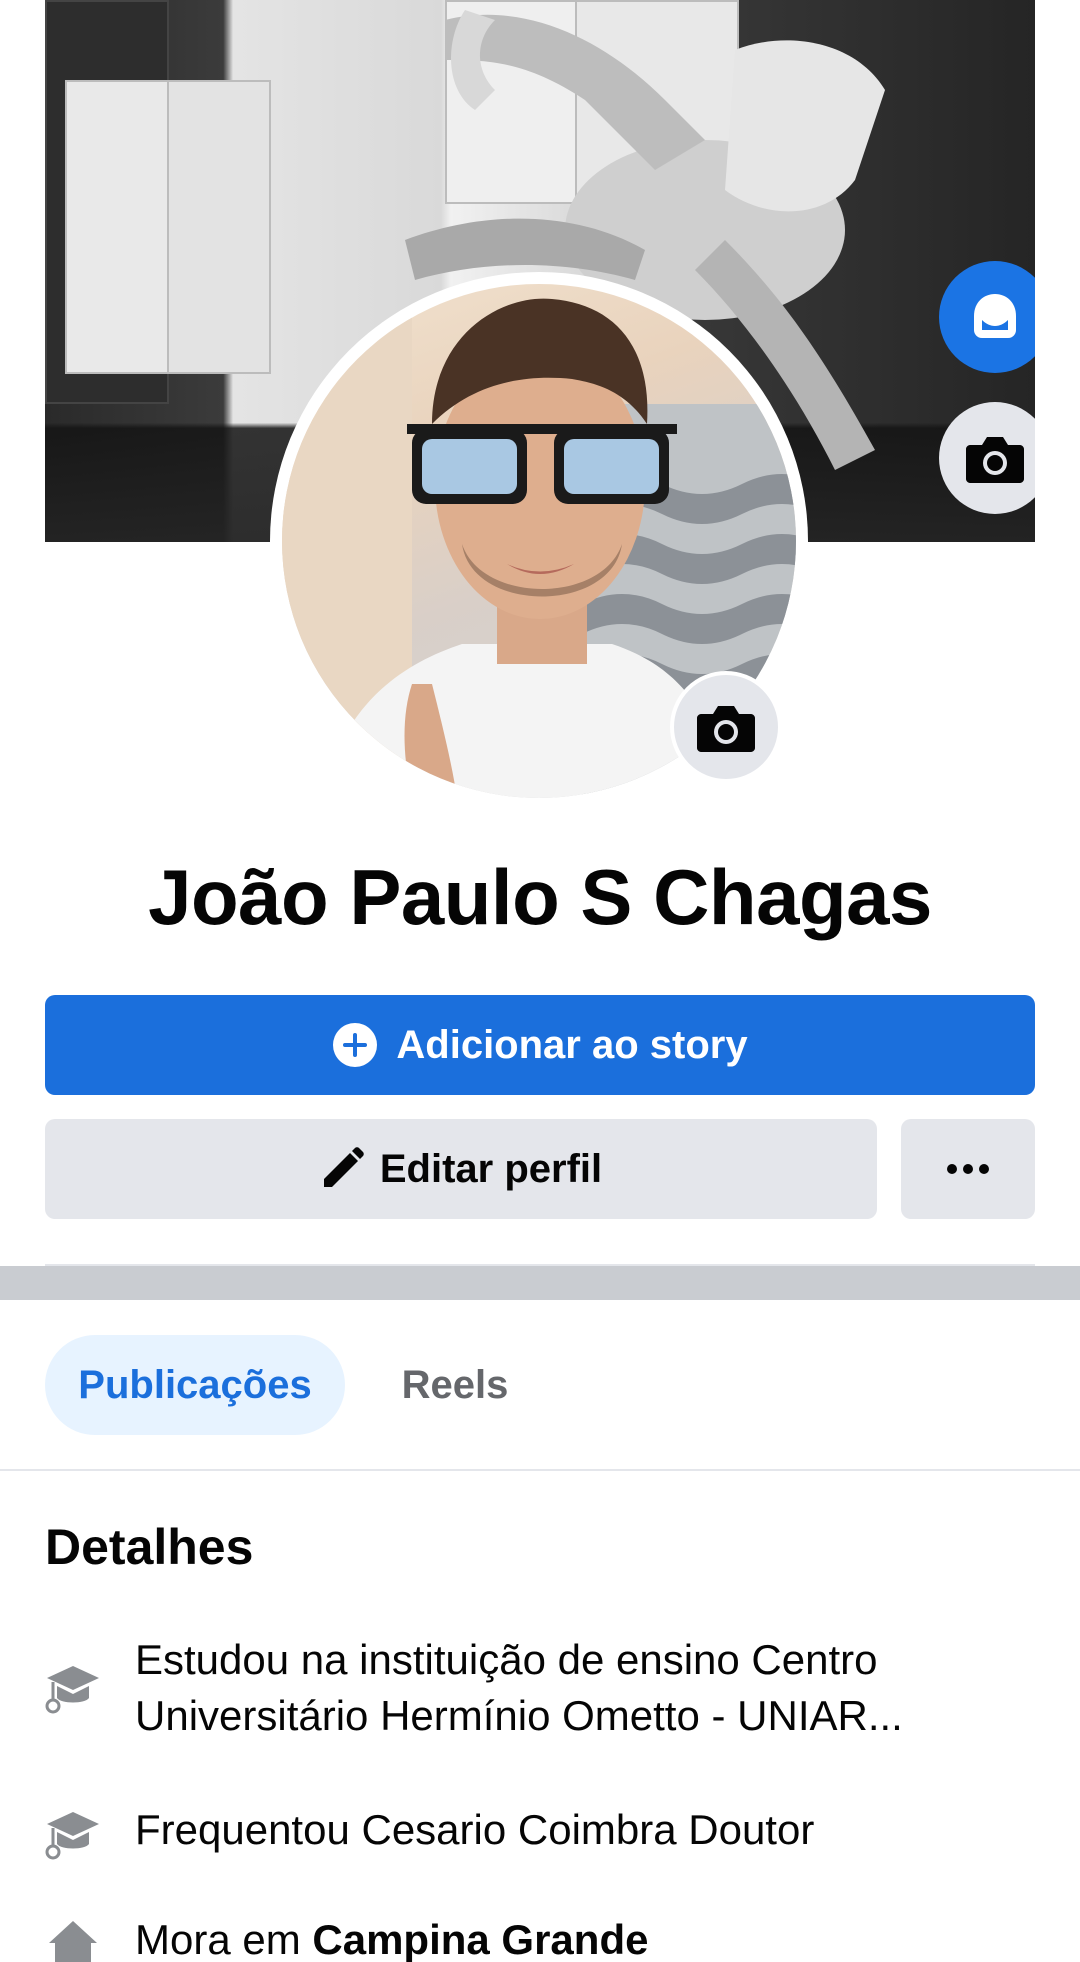  I want to click on add-to-story-label: Adicionar ao story, so click(572, 1044).